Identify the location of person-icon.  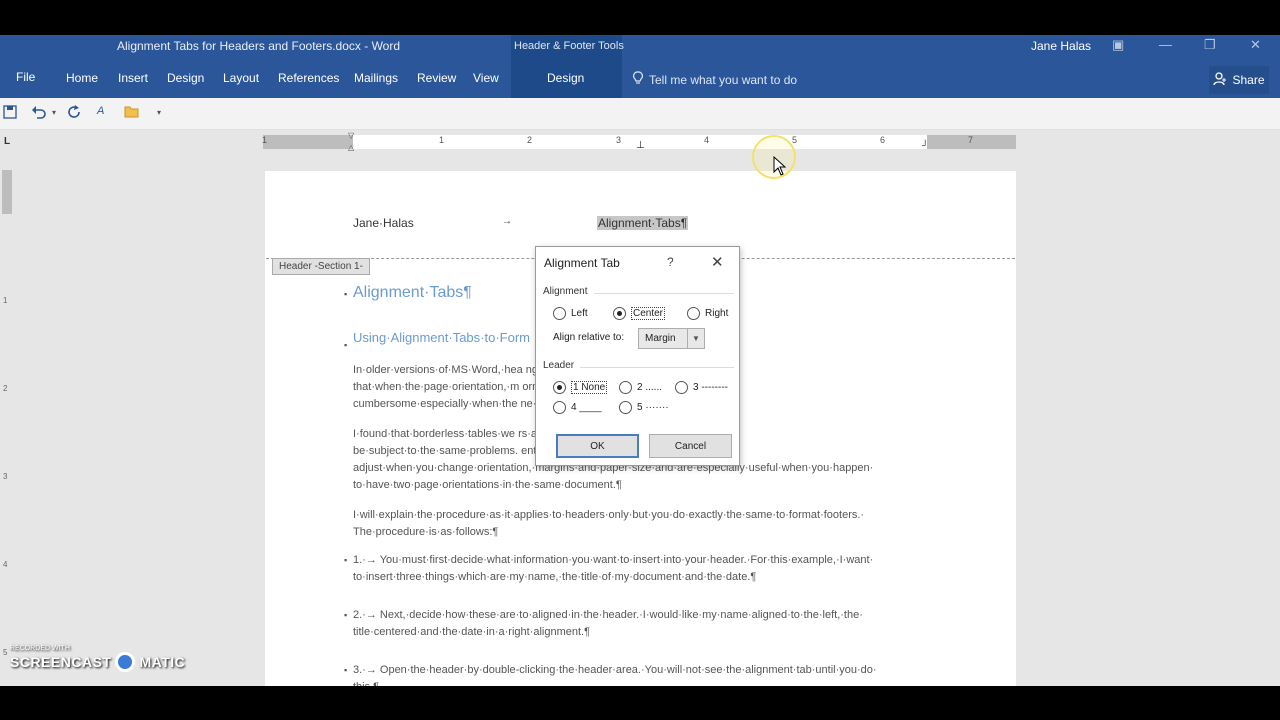
(1220, 80).